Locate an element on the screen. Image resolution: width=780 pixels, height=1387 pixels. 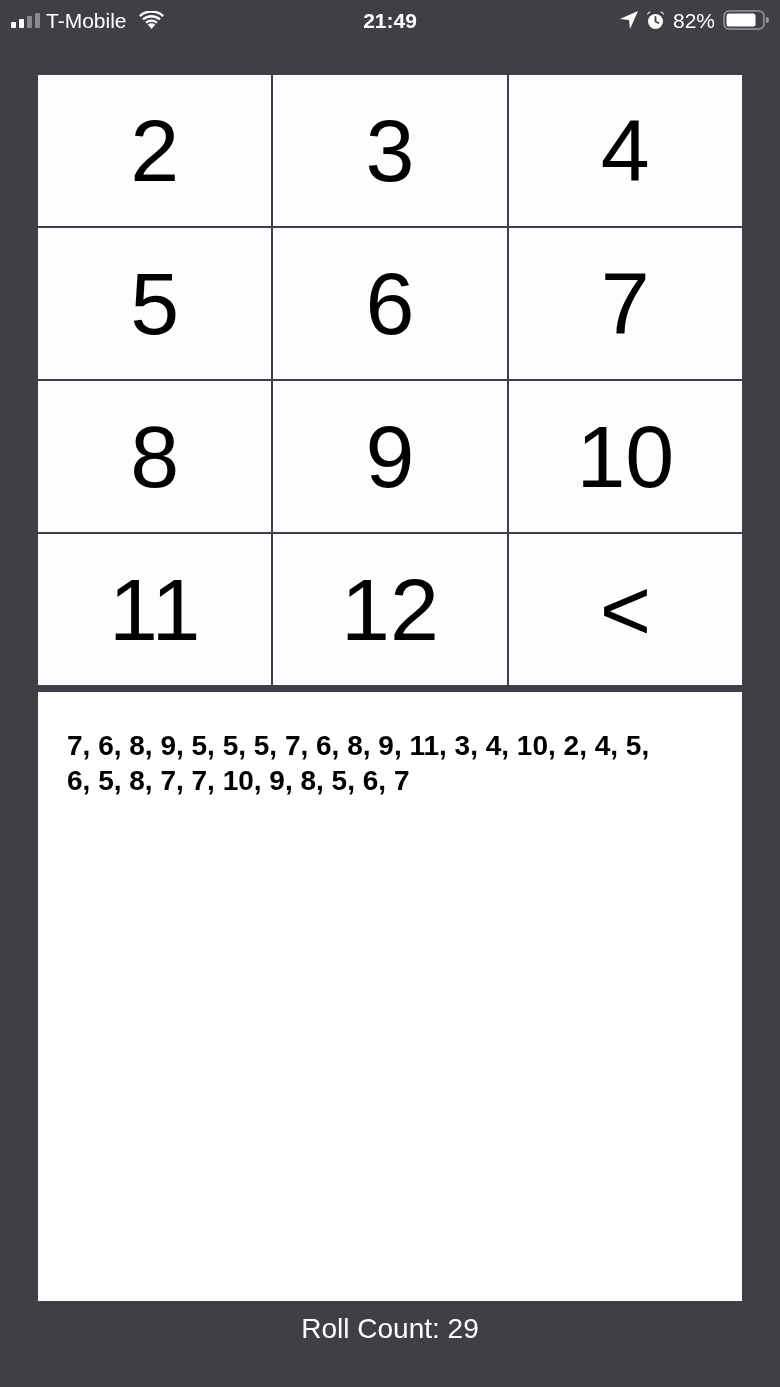
number-key: 5 is located at coordinates (155, 303).